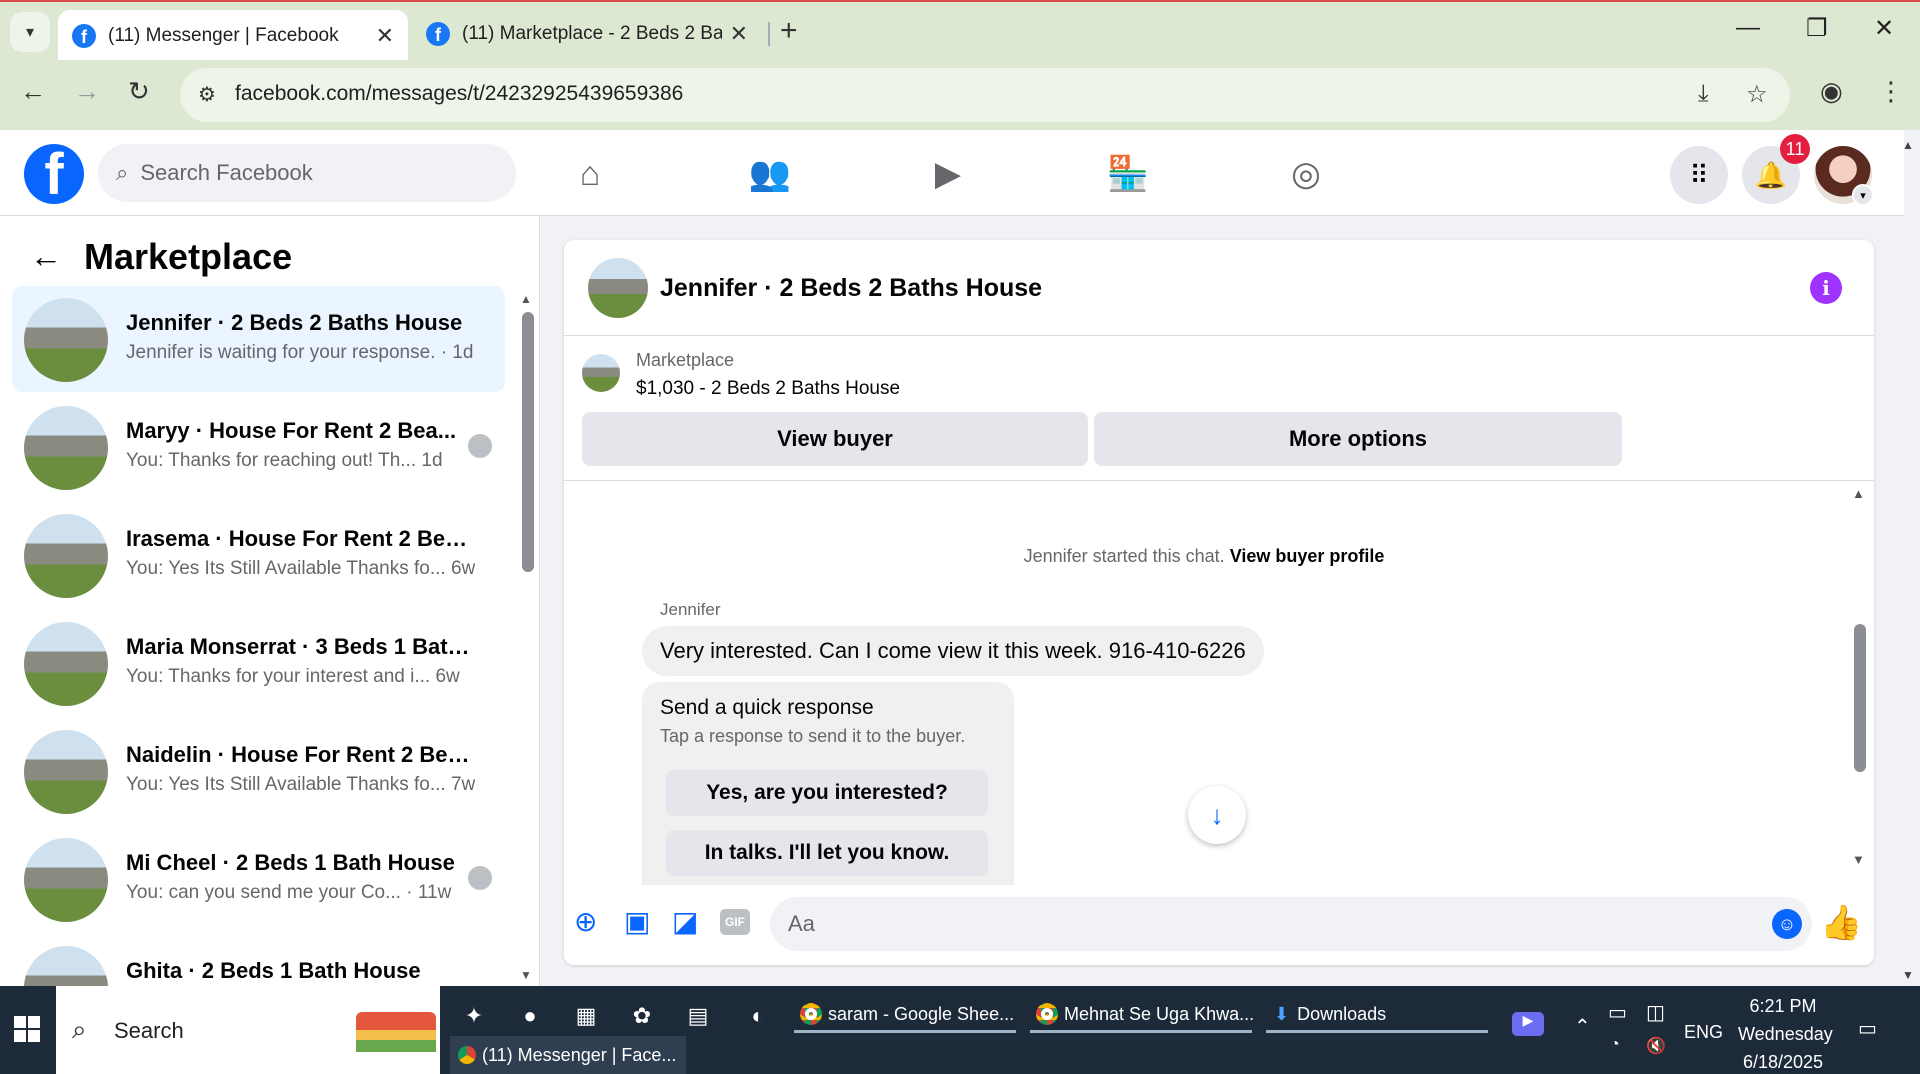 The width and height of the screenshot is (1920, 1074). I want to click on scroll-to-bottom-icon: ↓, so click(1217, 815).